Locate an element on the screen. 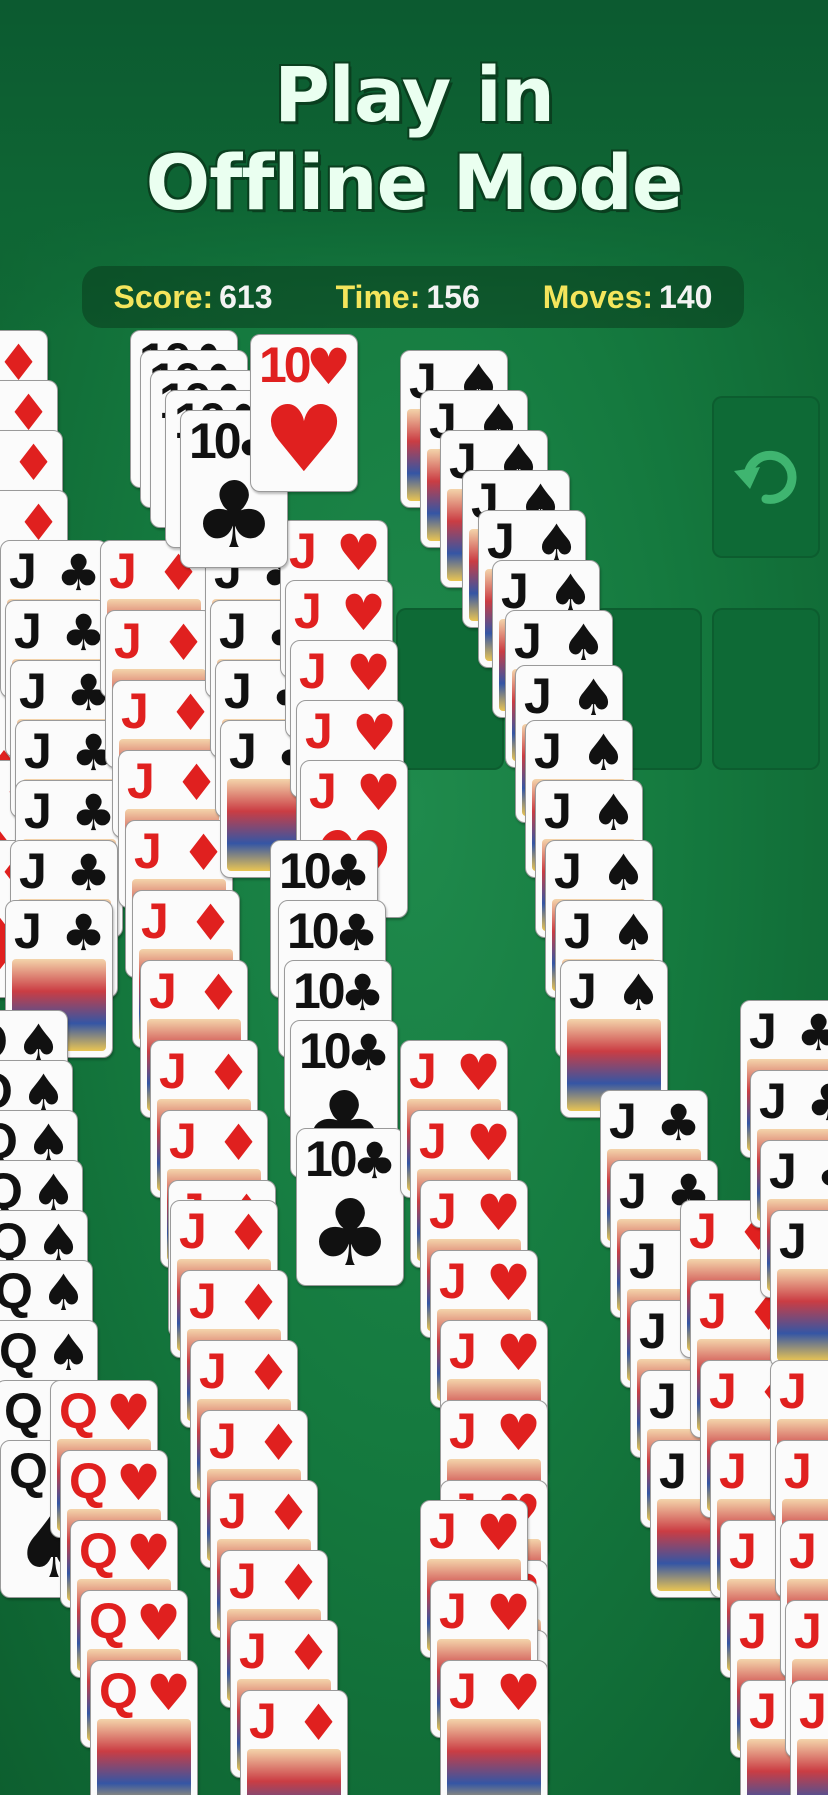  playing-card: 10 ♥ ♥ is located at coordinates (304, 413).